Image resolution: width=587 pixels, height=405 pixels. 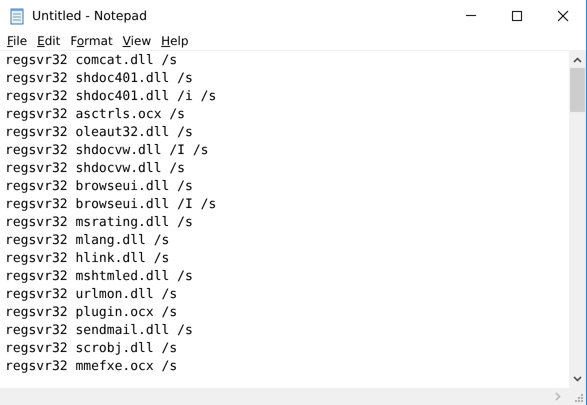 What do you see at coordinates (175, 41) in the screenshot?
I see `menu-item: Help` at bounding box center [175, 41].